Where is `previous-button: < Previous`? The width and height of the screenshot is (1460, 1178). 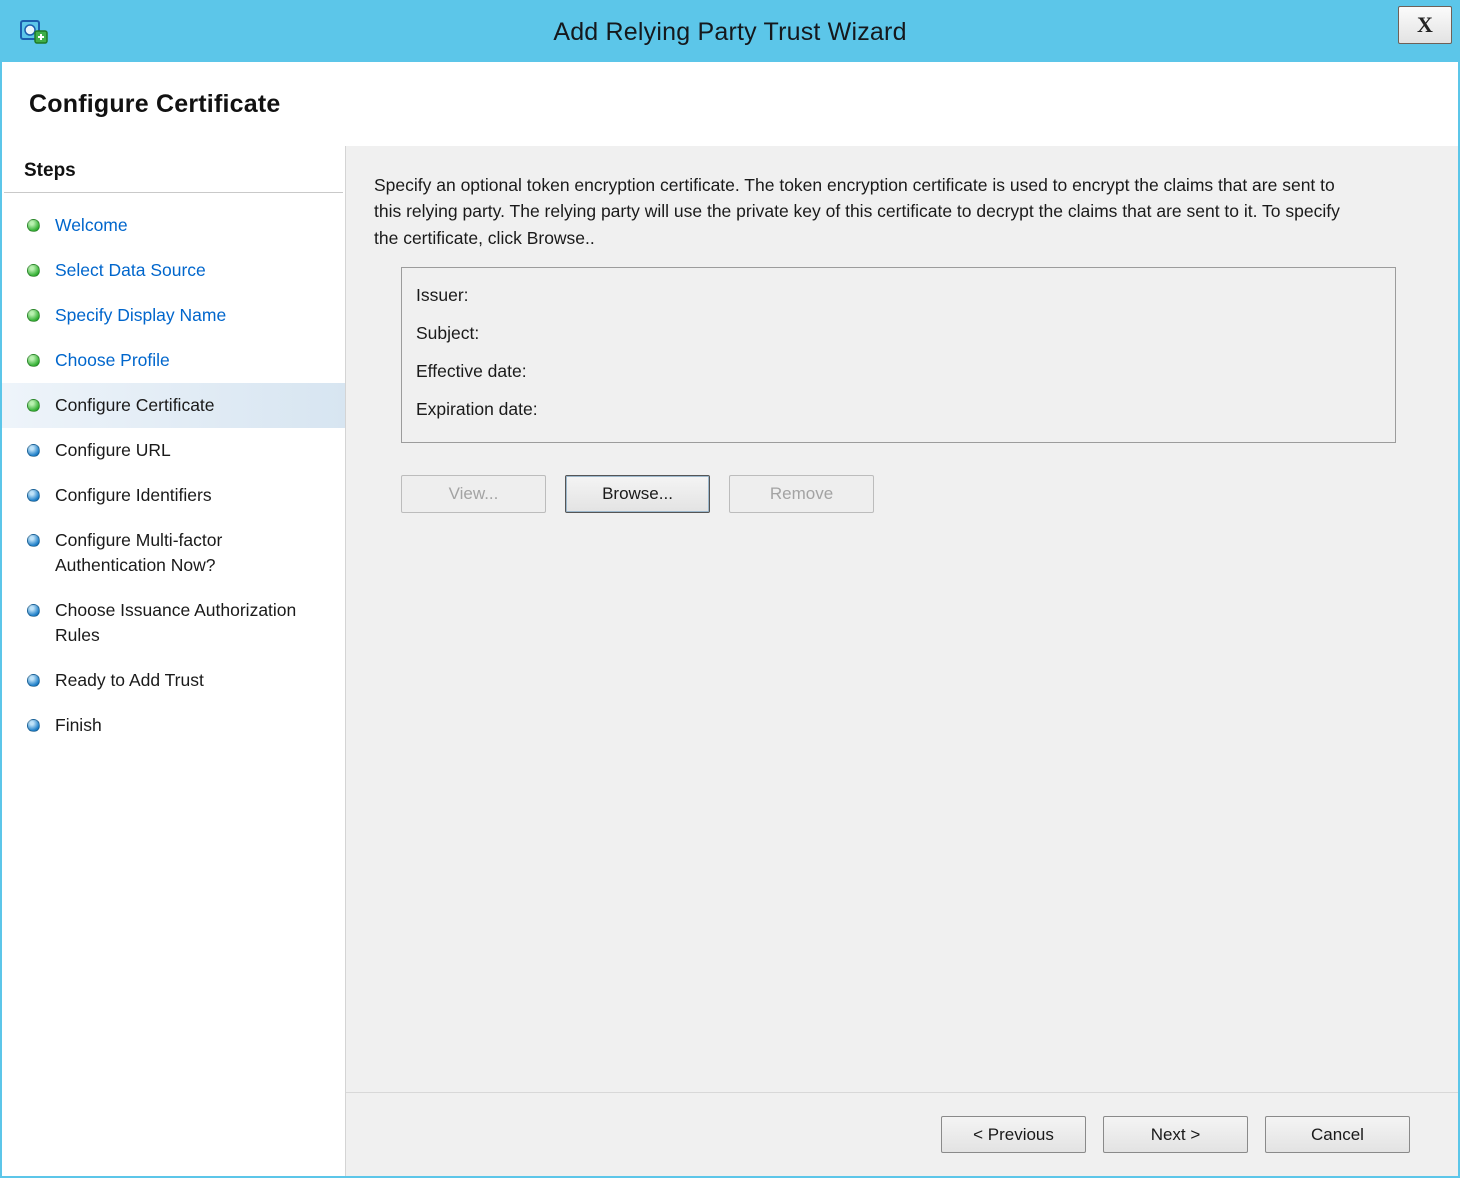 previous-button: < Previous is located at coordinates (1013, 1134).